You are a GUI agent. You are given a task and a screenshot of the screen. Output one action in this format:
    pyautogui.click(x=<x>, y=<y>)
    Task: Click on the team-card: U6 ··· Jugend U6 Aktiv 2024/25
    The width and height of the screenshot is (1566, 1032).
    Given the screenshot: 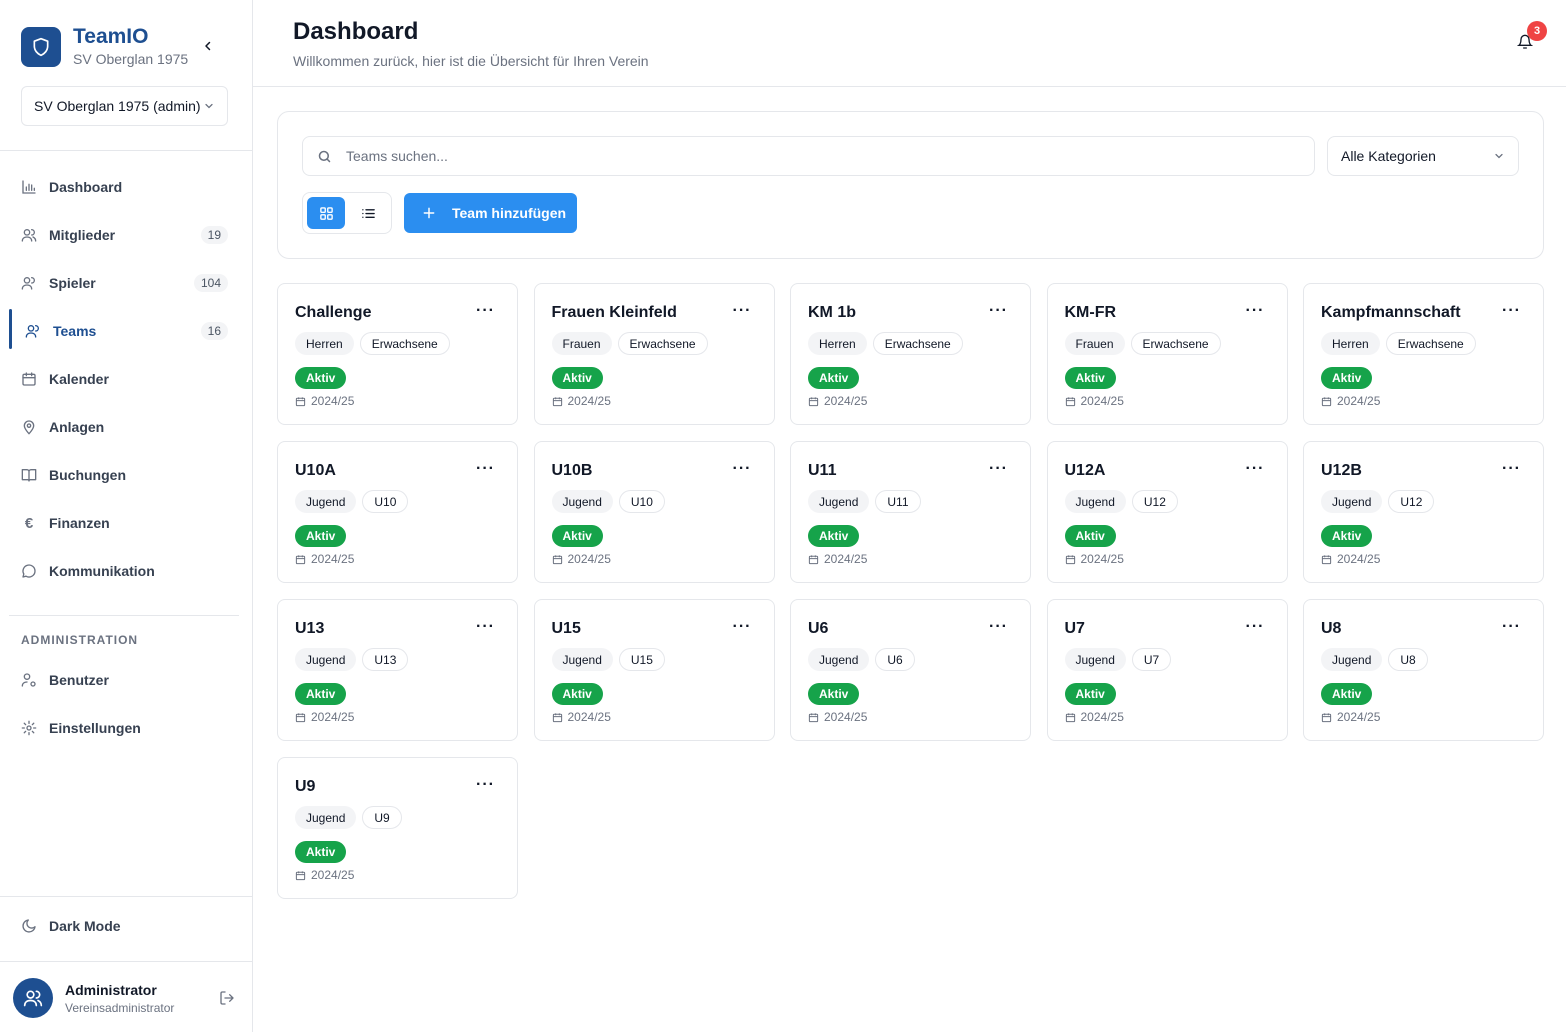 What is the action you would take?
    pyautogui.click(x=910, y=670)
    